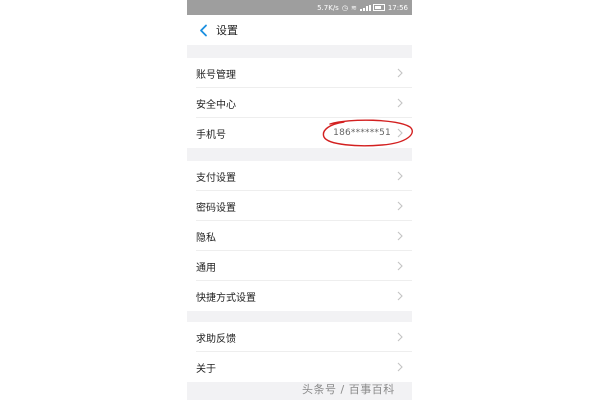 The image size is (600, 400). What do you see at coordinates (206, 369) in the screenshot?
I see `settings-item-label: 关于` at bounding box center [206, 369].